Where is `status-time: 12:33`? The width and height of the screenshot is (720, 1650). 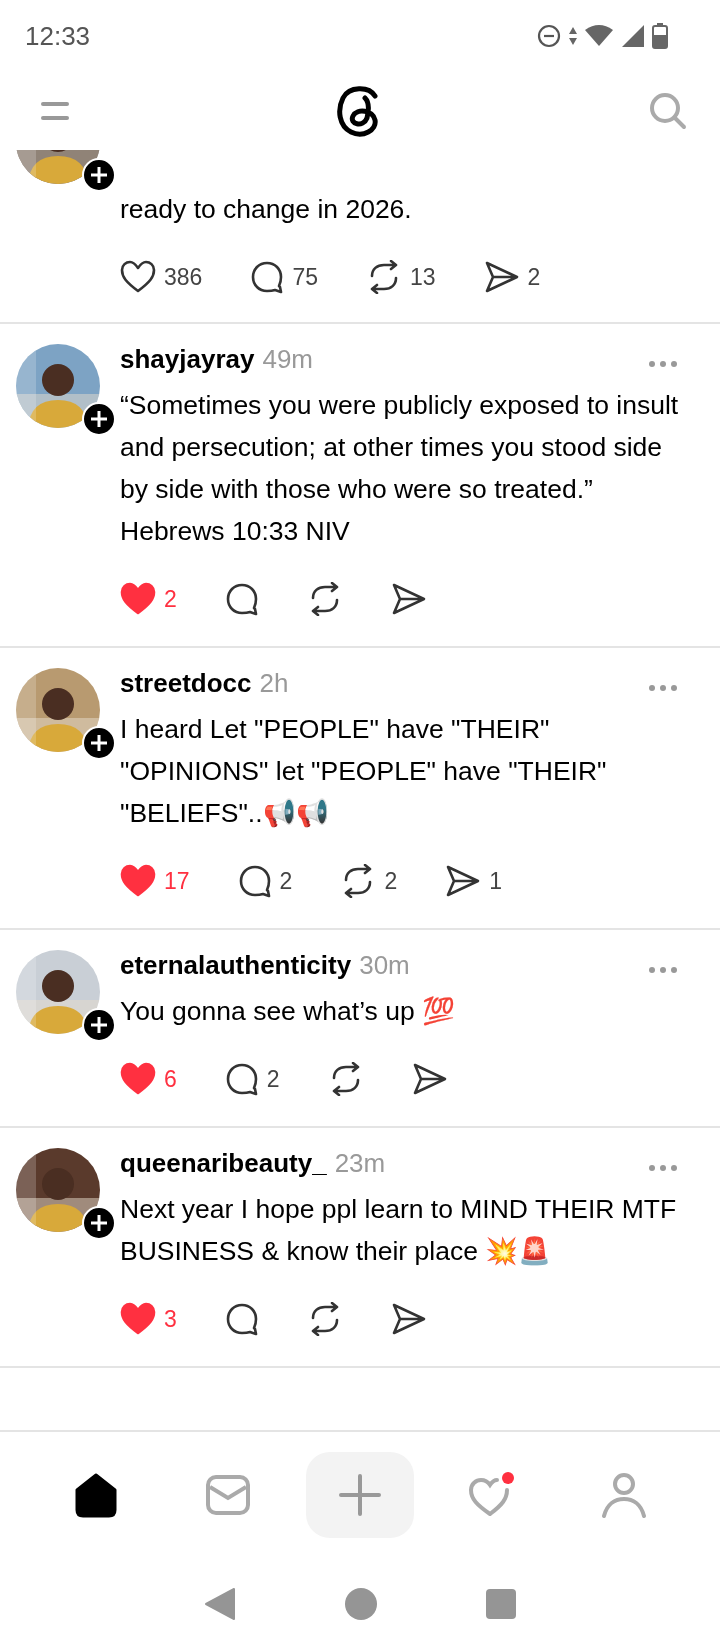
status-time: 12:33 is located at coordinates (58, 36).